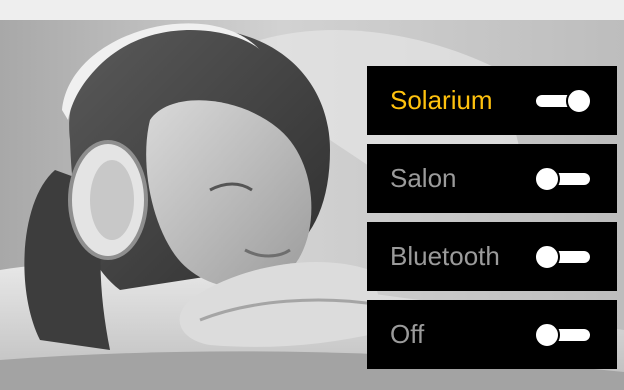  Describe the element at coordinates (423, 178) in the screenshot. I see `source-label-salon: Salon` at that location.